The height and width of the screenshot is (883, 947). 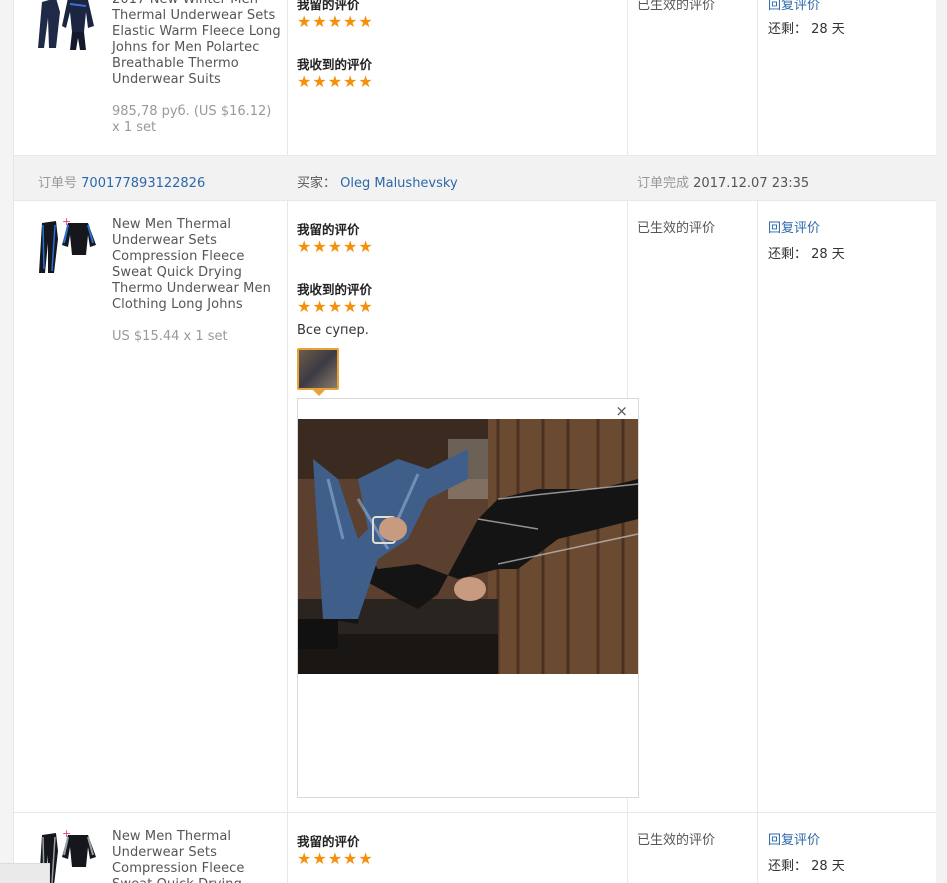 I want to click on corner-tab, so click(x=25, y=873).